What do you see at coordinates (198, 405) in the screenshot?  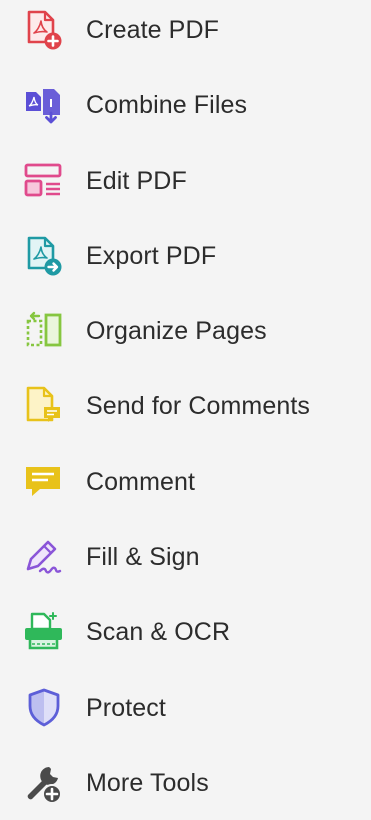 I see `tool-label: Send for Comments` at bounding box center [198, 405].